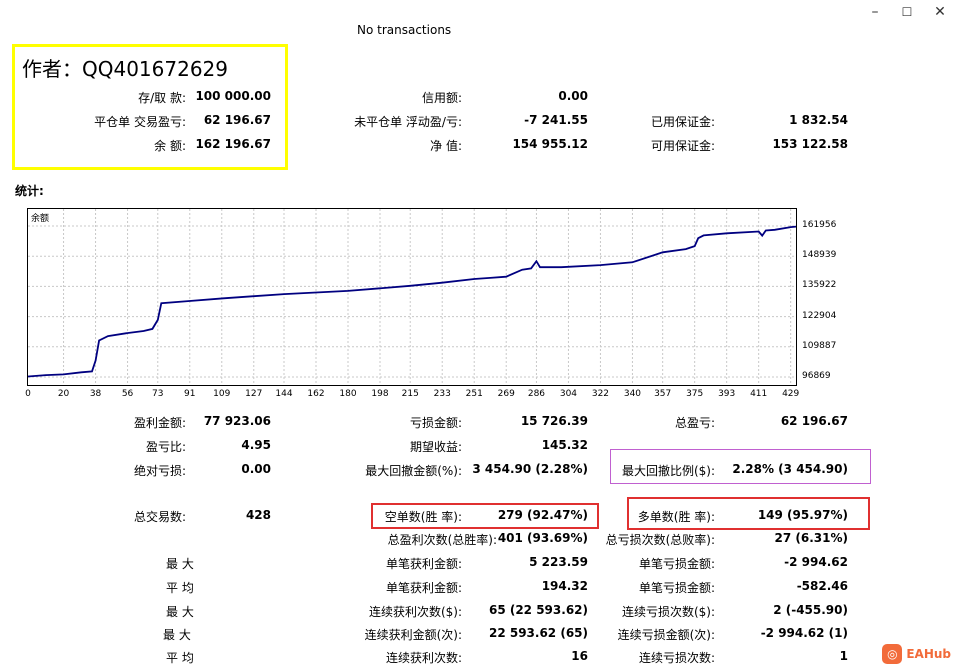 The width and height of the screenshot is (959, 671). Describe the element at coordinates (907, 12) in the screenshot. I see `maximize-button: ☐` at that location.